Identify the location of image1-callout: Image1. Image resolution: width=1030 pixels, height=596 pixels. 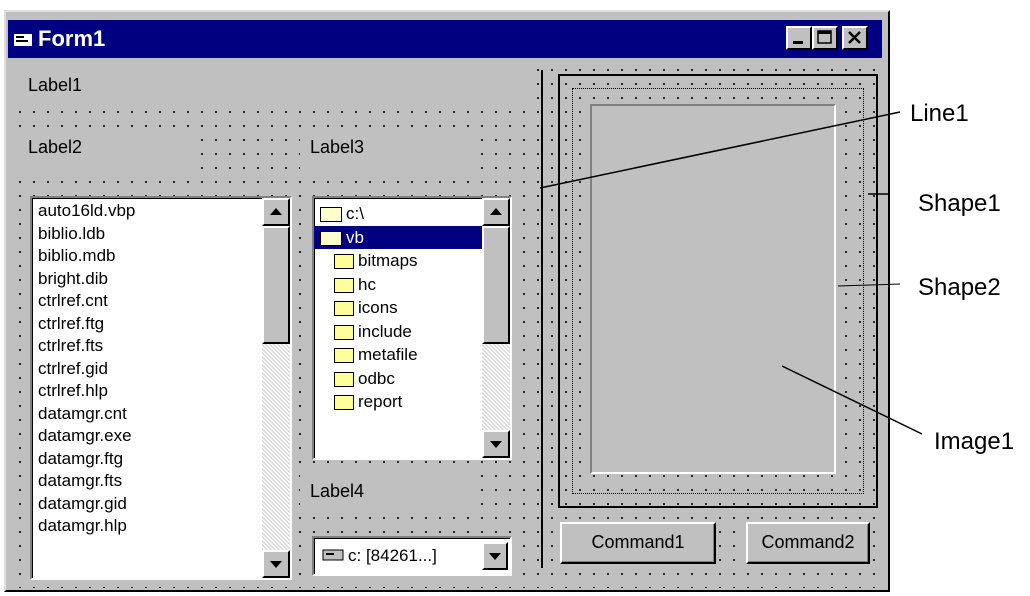
(974, 441).